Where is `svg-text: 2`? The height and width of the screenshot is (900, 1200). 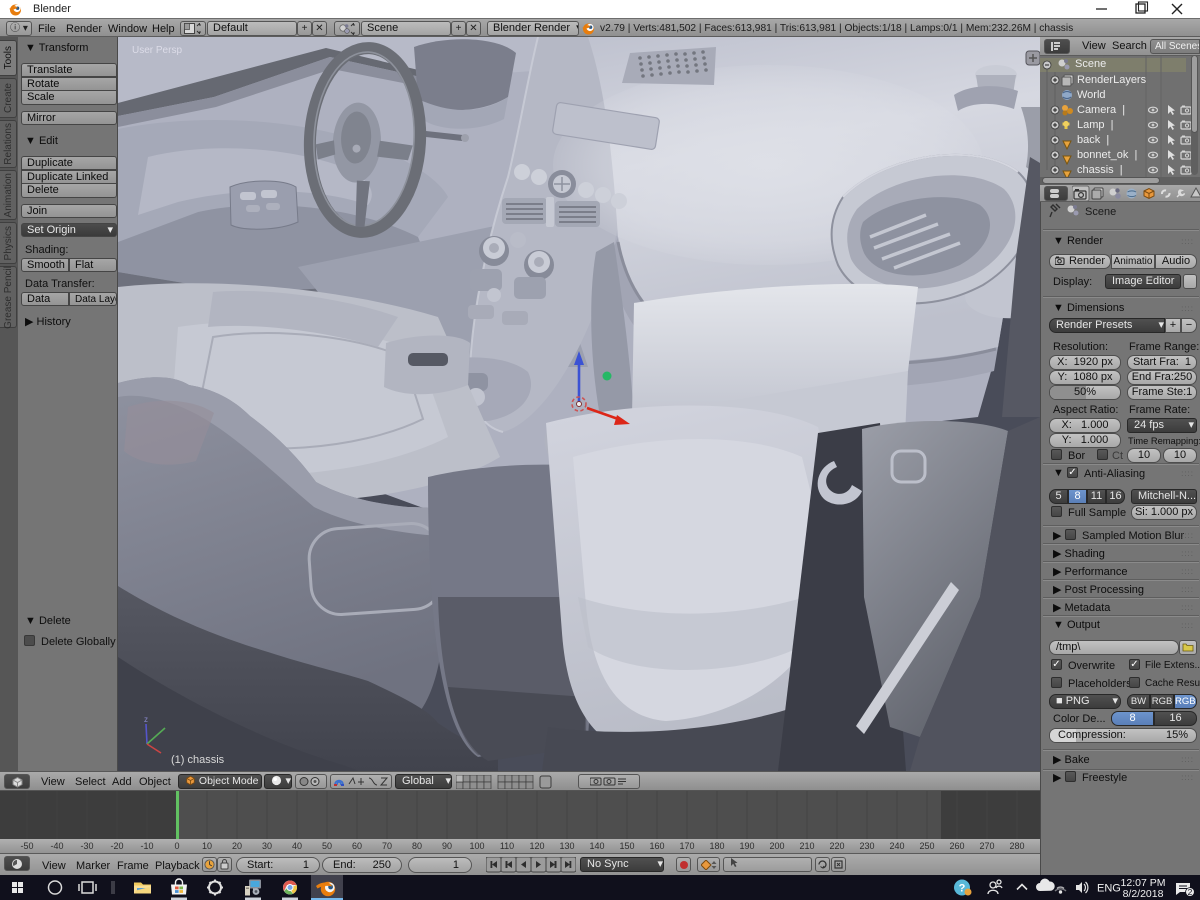
svg-text: 2 is located at coordinates (1190, 892).